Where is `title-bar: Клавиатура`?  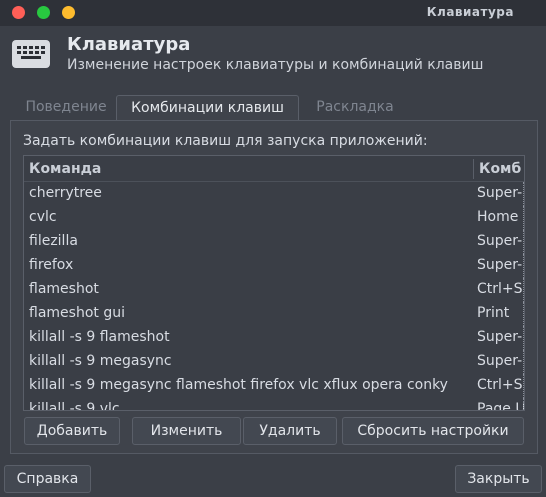
title-bar: Клавиатура is located at coordinates (273, 13).